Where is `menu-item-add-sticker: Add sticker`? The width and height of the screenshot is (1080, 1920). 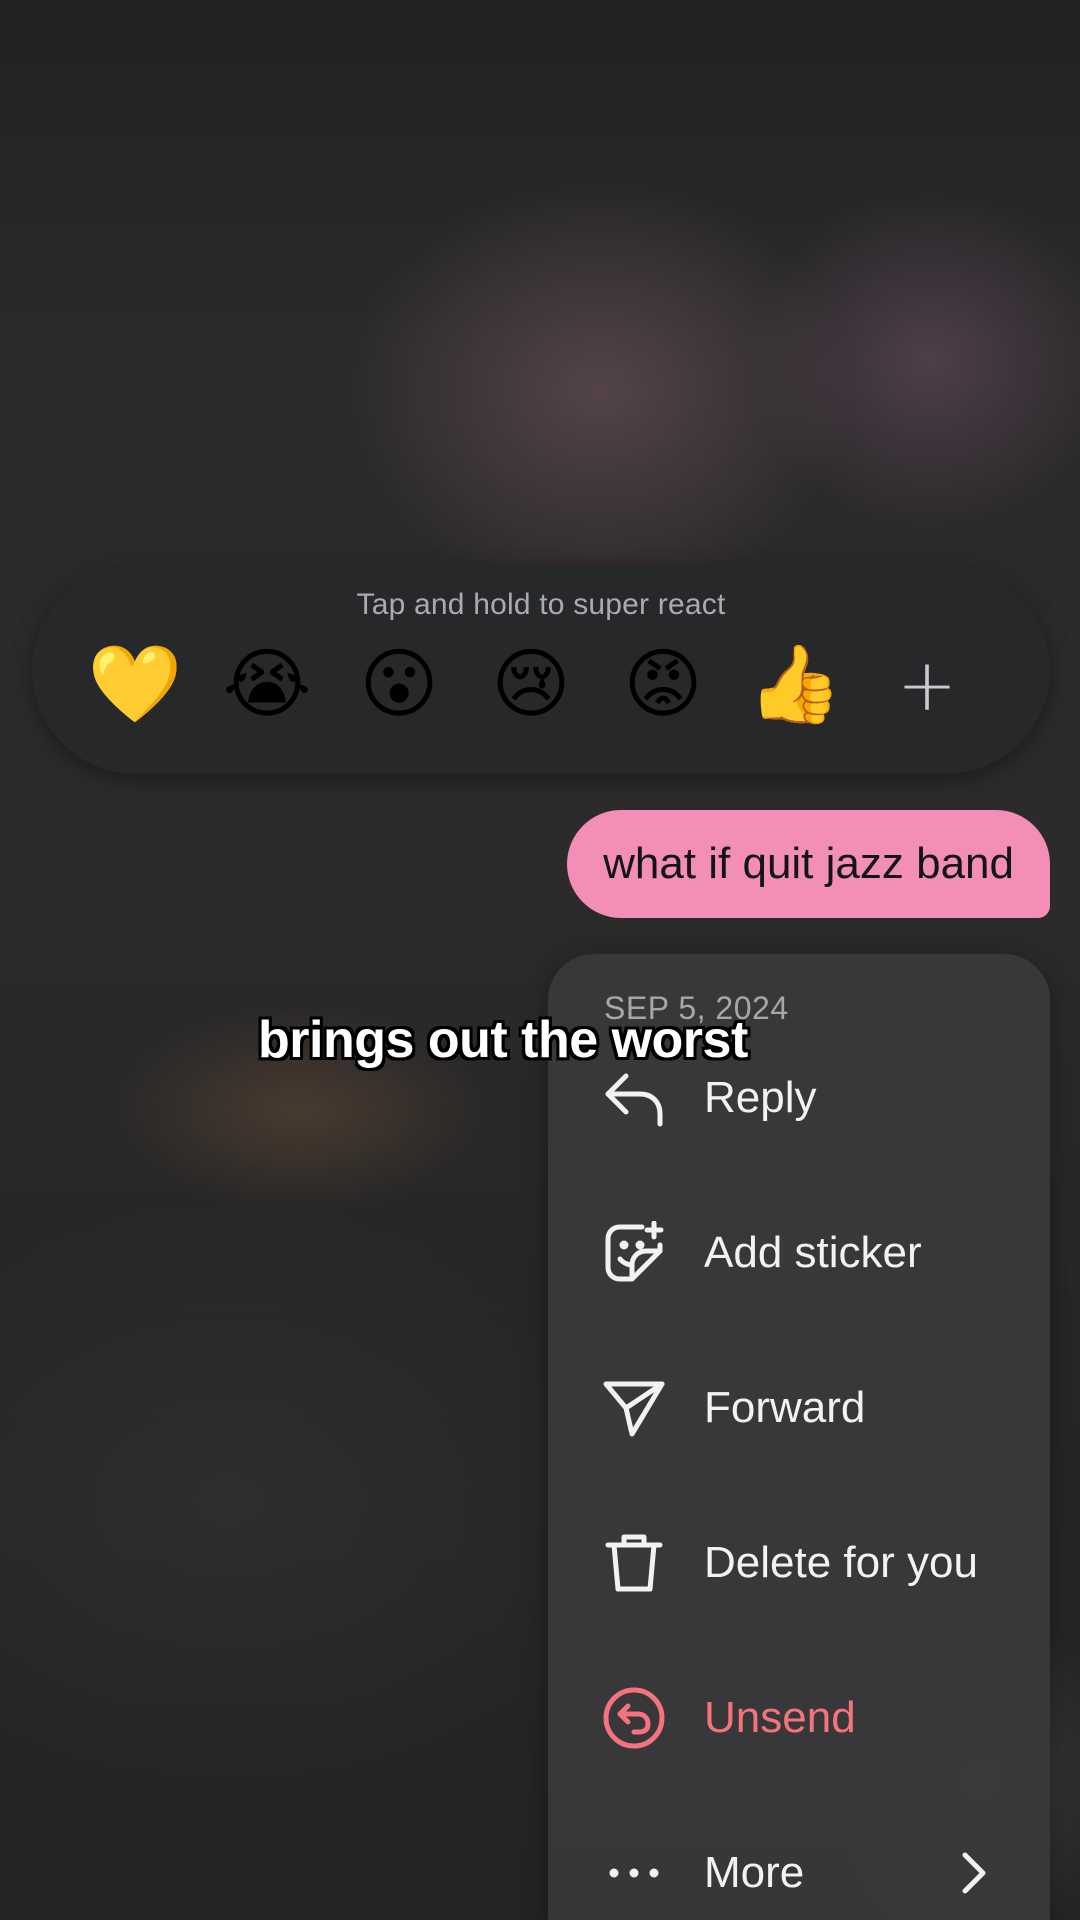 menu-item-add-sticker: Add sticker is located at coordinates (799, 1253).